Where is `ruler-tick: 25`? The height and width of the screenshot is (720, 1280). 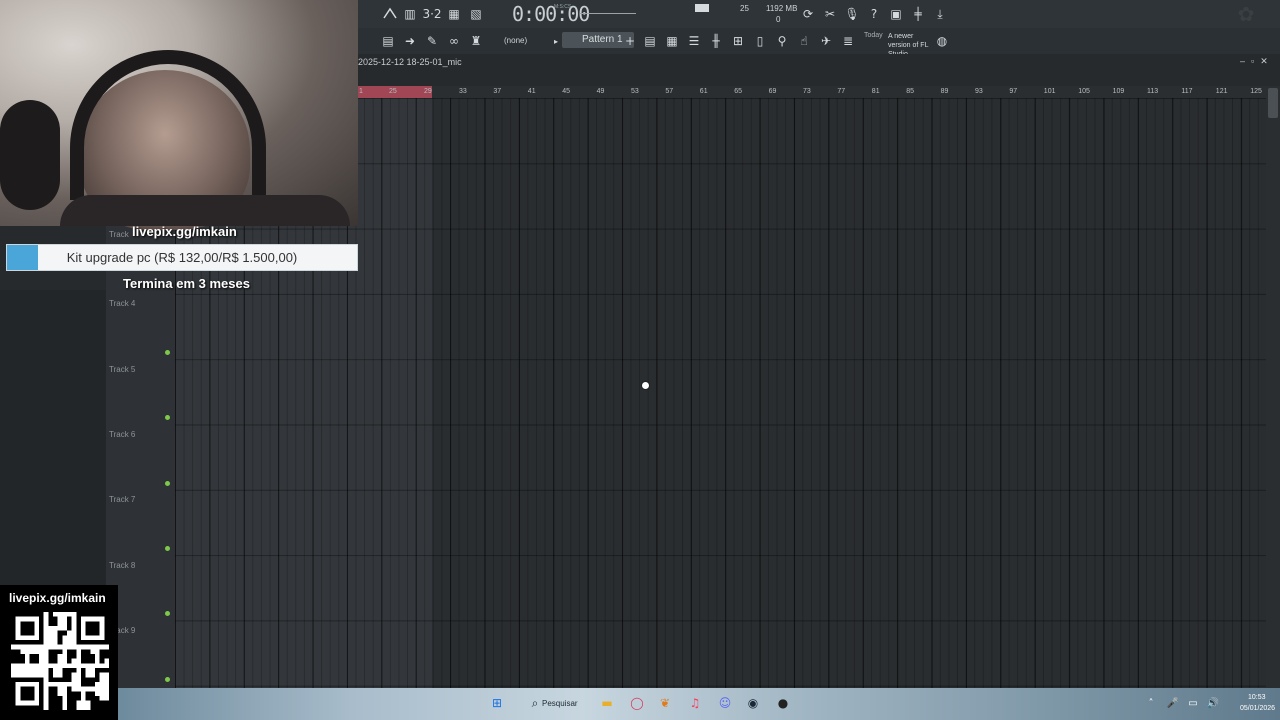 ruler-tick: 25 is located at coordinates (393, 91).